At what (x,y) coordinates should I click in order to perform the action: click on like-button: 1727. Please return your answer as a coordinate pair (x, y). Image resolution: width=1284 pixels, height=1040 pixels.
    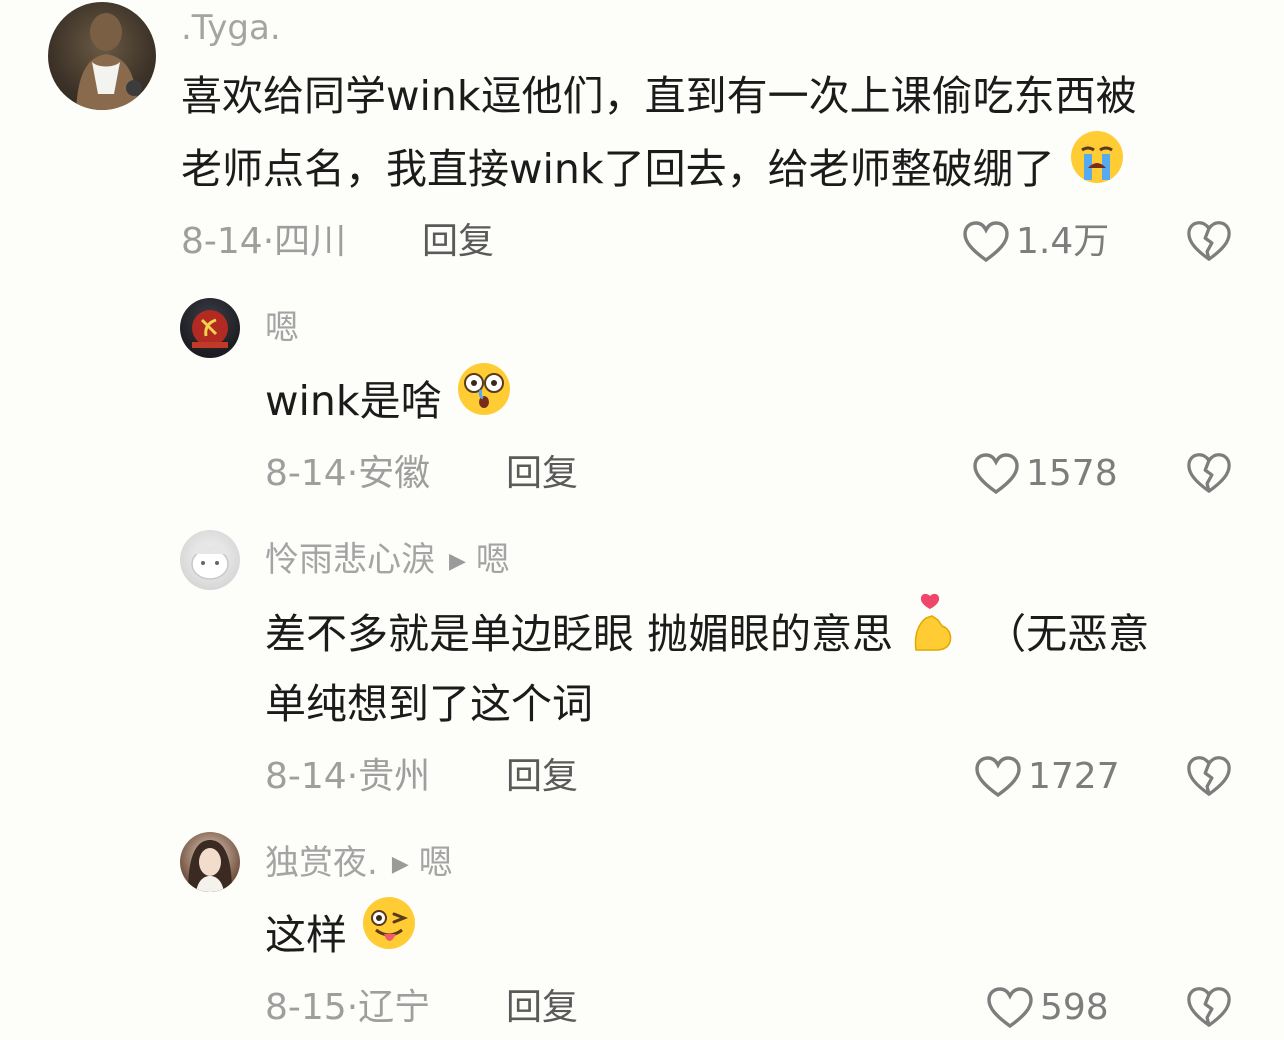
    Looking at the image, I should click on (1047, 777).